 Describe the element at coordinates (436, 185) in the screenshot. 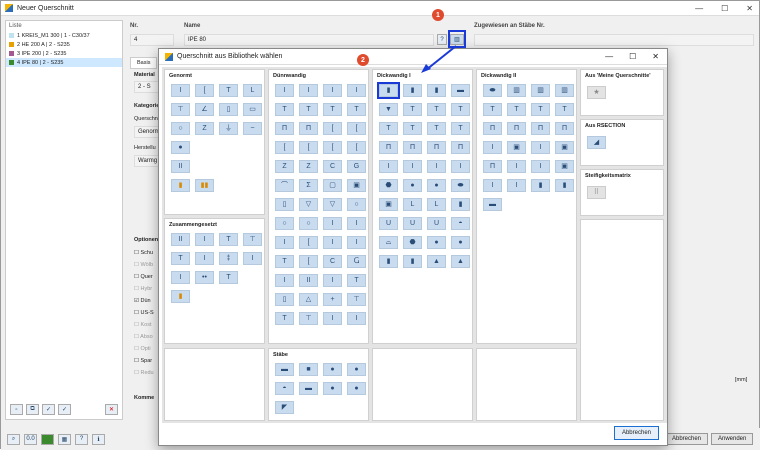

I see `thick-circle2-icon: ●` at that location.